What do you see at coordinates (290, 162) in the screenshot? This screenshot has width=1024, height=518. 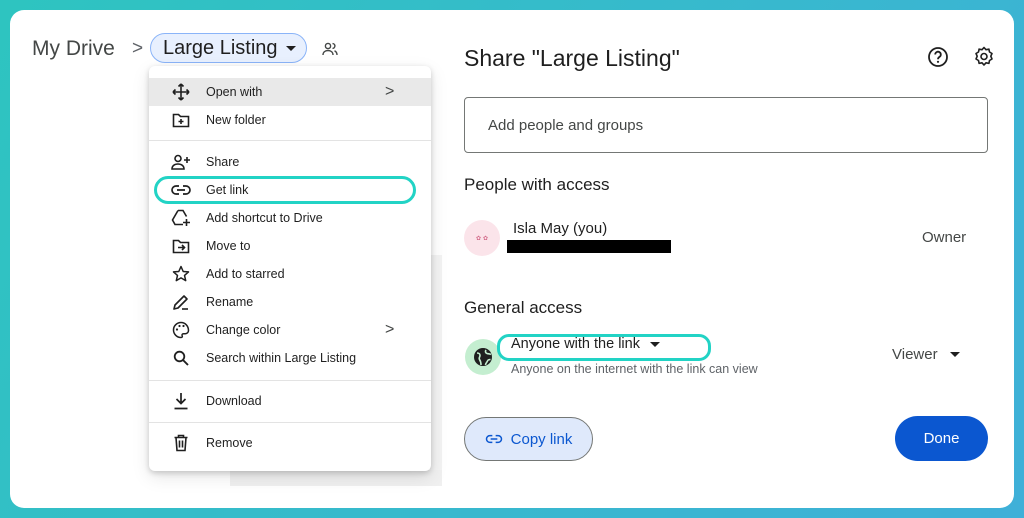 I see `menu-item-share: Share` at bounding box center [290, 162].